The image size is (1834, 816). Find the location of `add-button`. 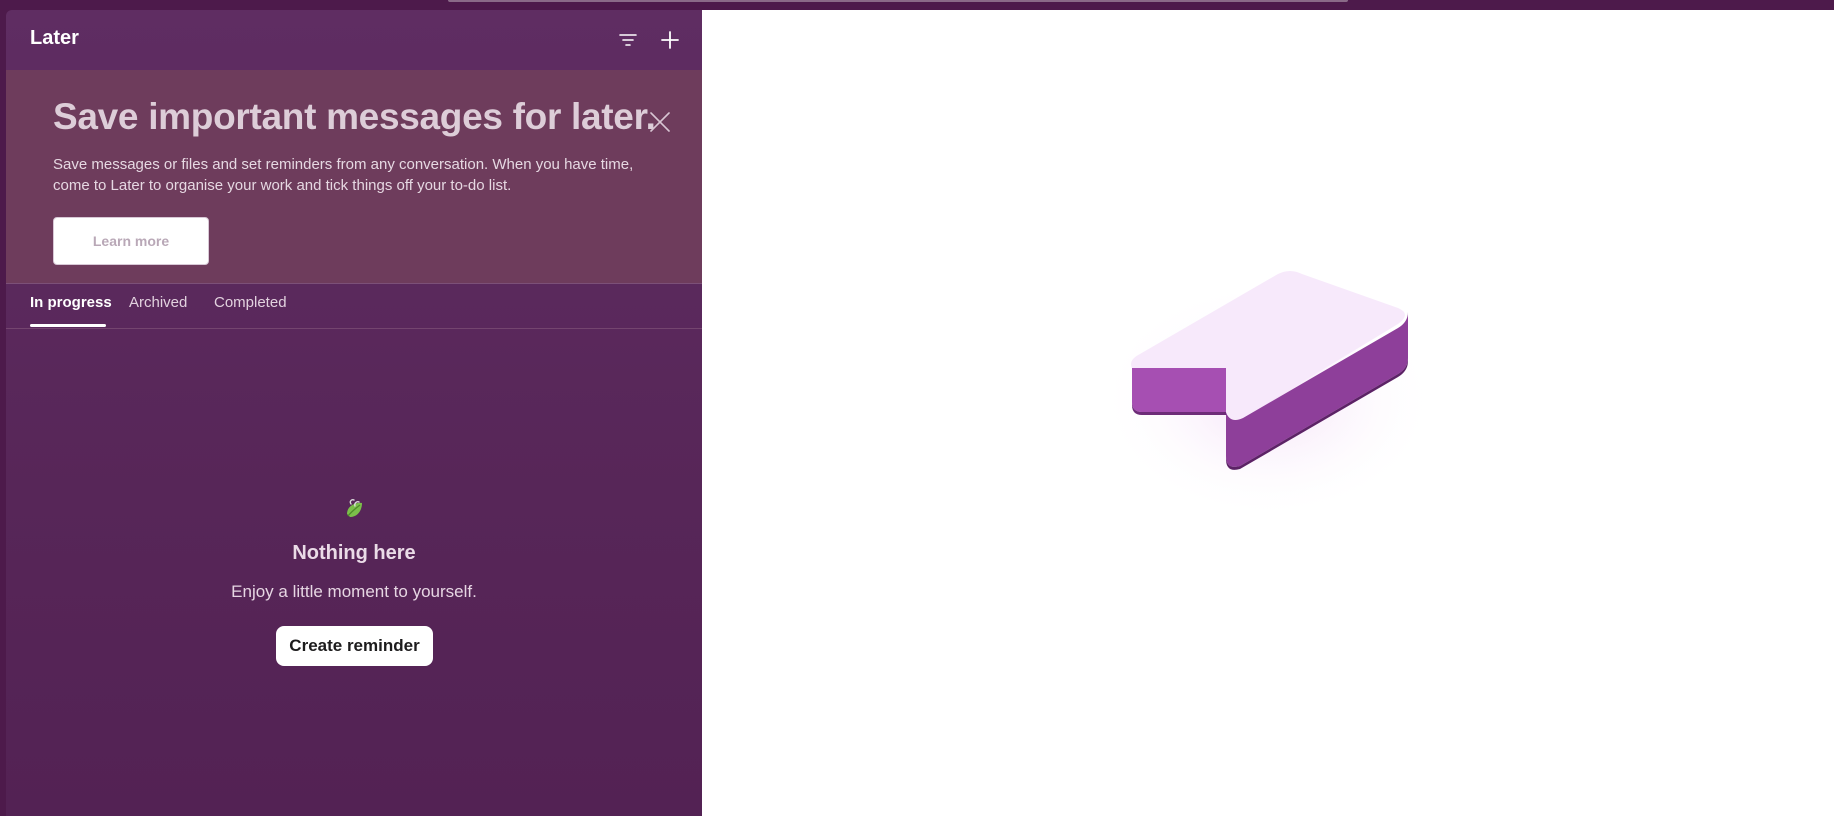

add-button is located at coordinates (670, 40).